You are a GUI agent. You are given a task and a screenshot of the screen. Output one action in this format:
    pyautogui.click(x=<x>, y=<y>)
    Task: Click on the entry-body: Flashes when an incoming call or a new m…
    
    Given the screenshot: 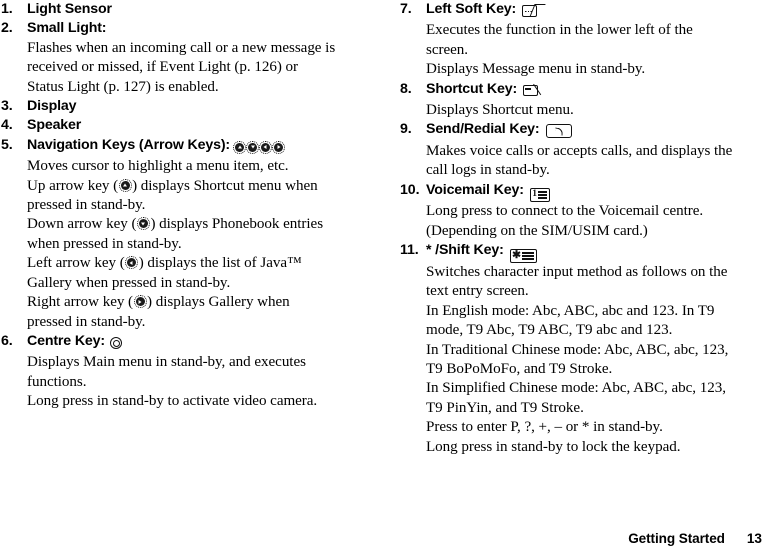 What is the action you would take?
    pyautogui.click(x=200, y=68)
    